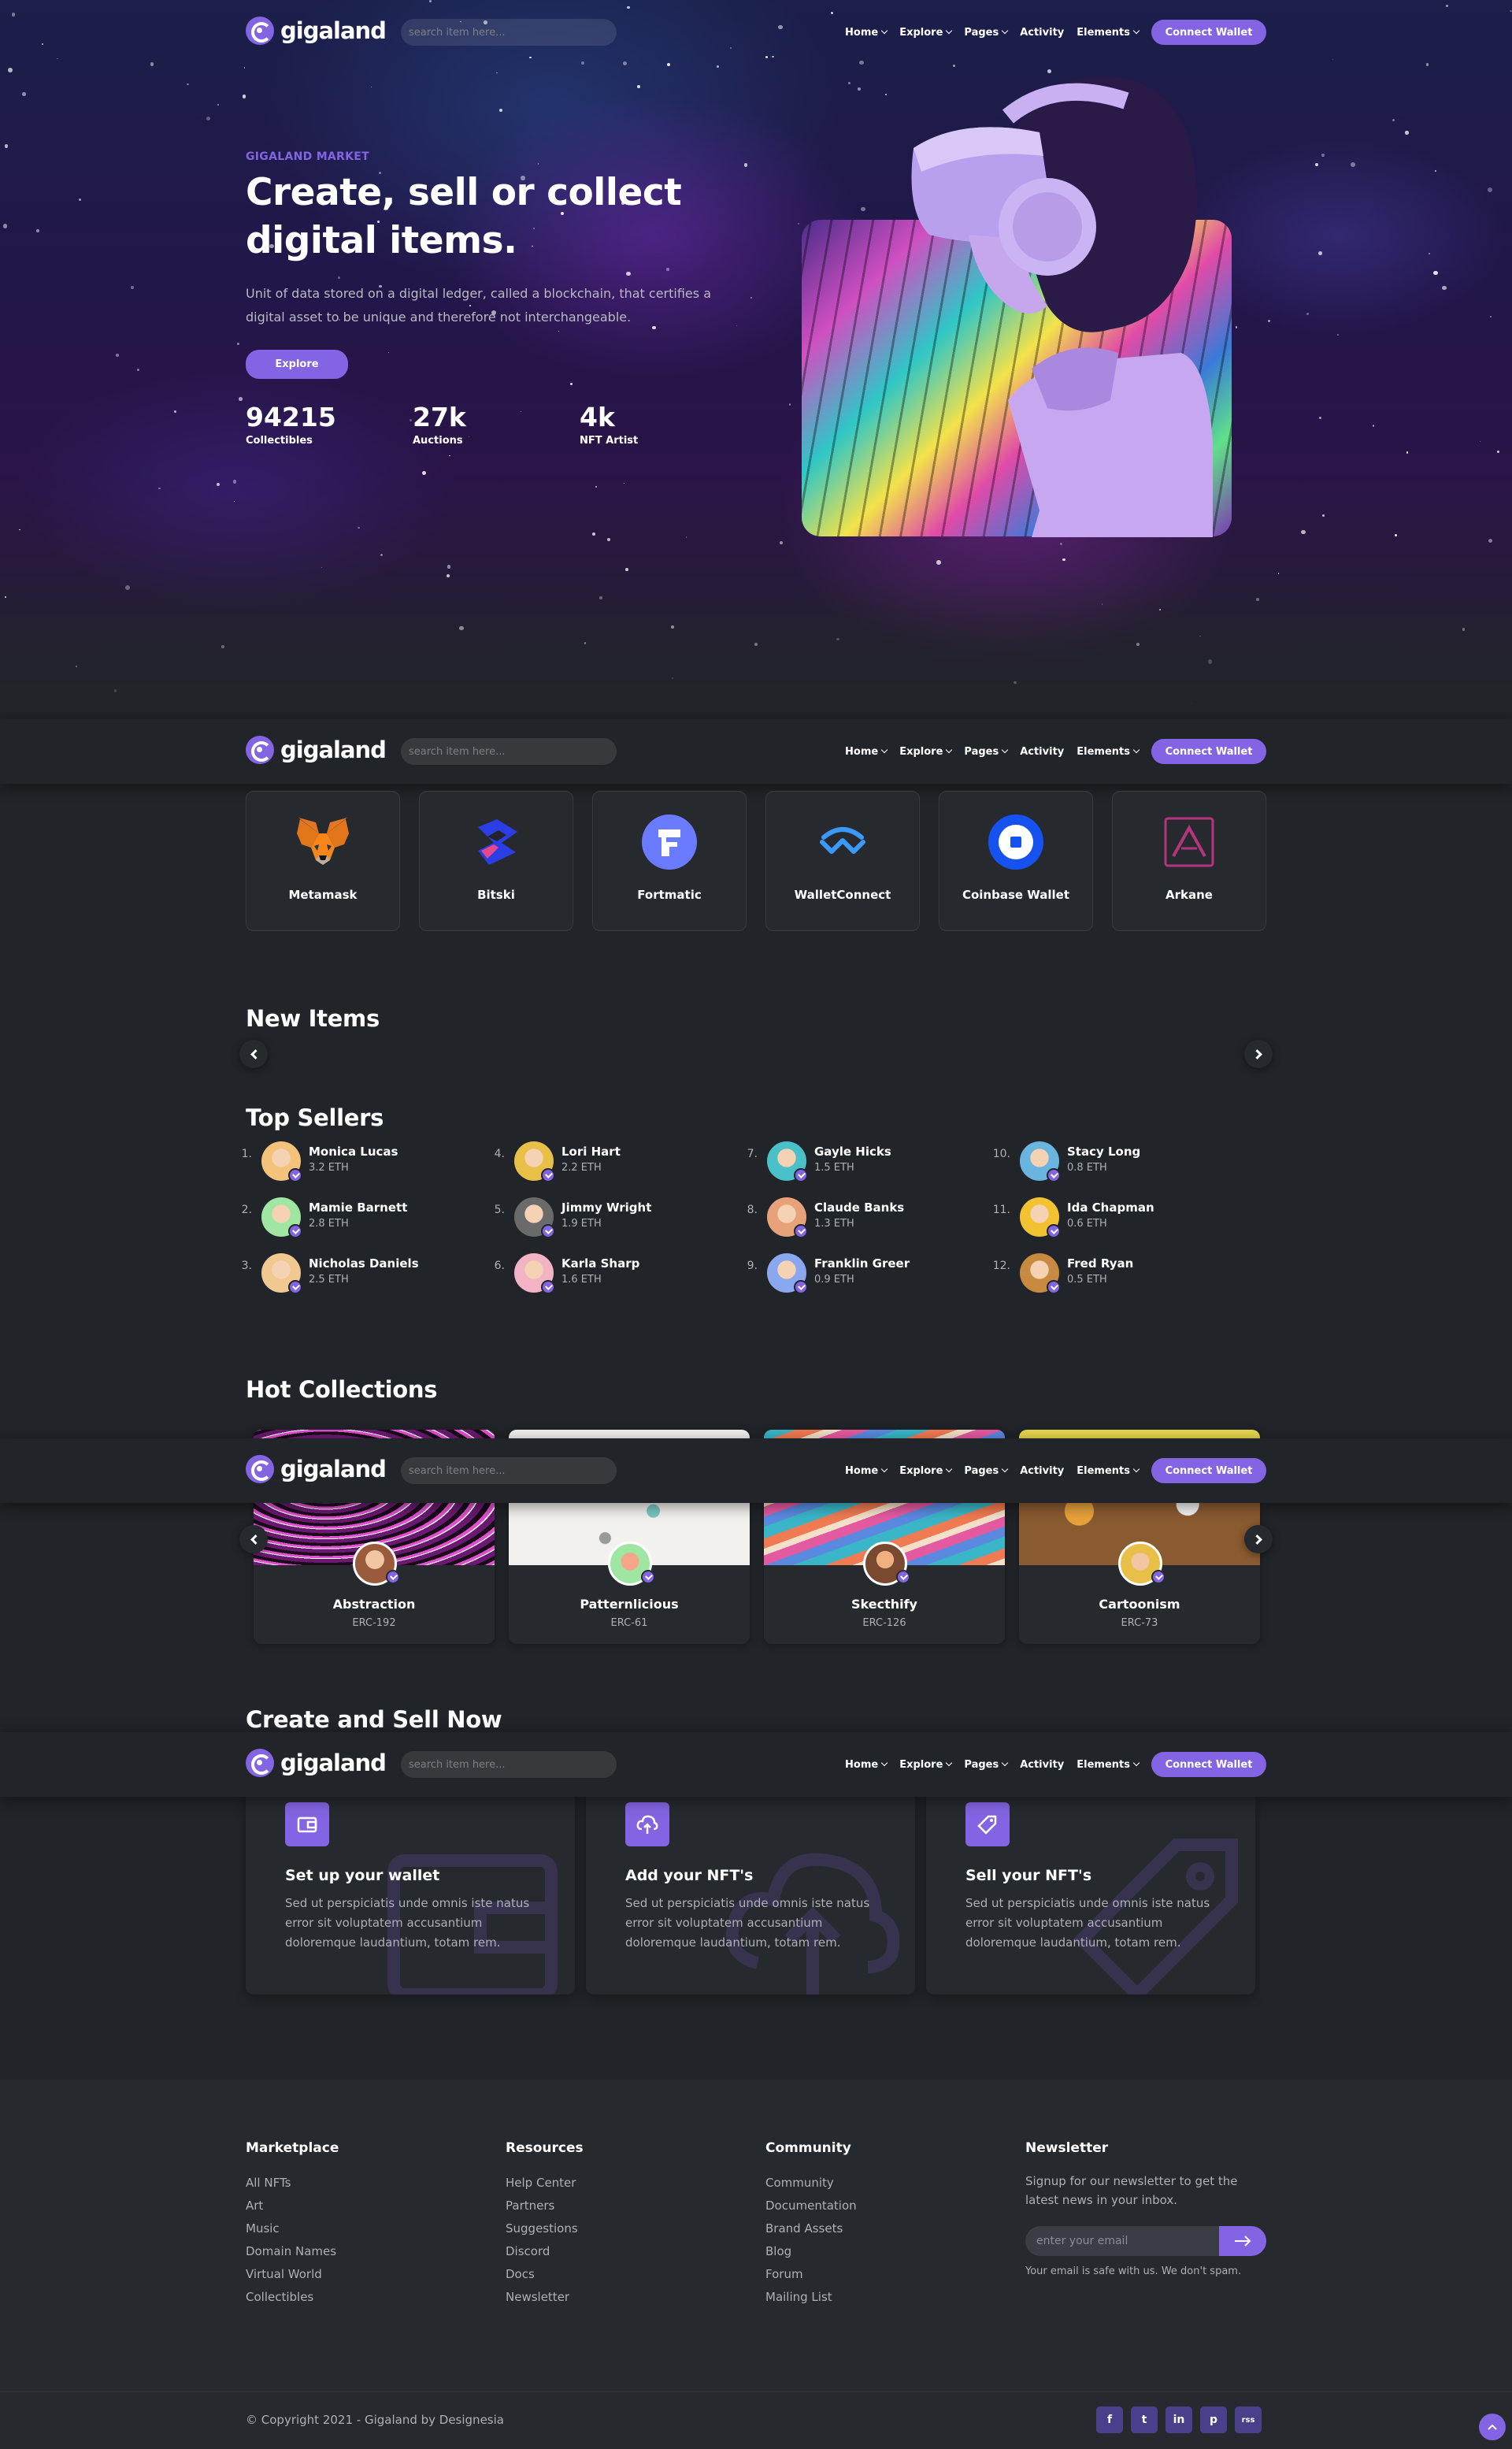 The image size is (1512, 2449). Describe the element at coordinates (297, 364) in the screenshot. I see `explore-button: Explore` at that location.